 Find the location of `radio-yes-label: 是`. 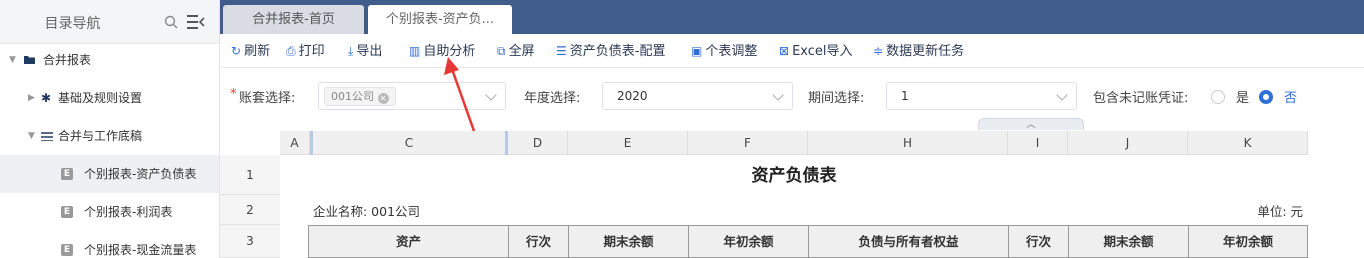

radio-yes-label: 是 is located at coordinates (1242, 96).